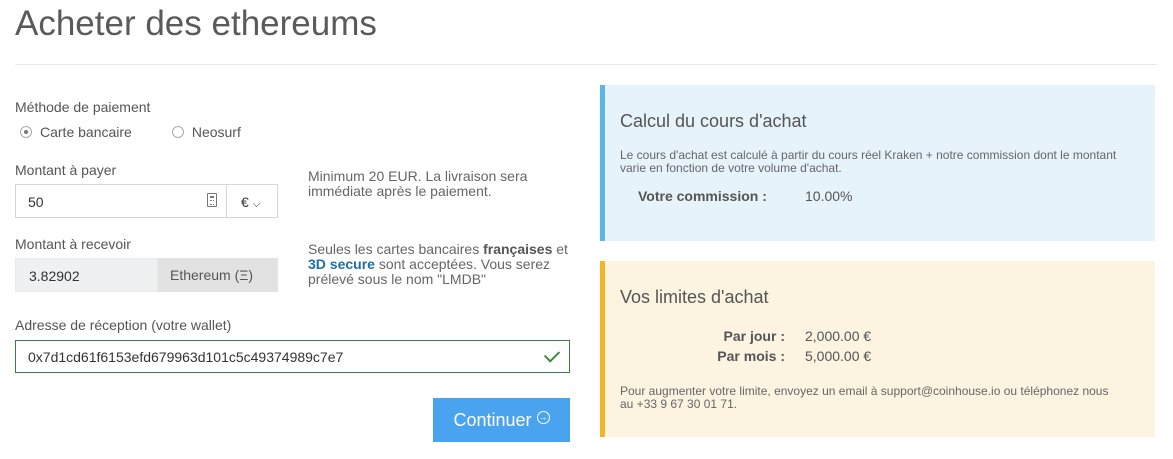 Image resolution: width=1173 pixels, height=459 pixels. Describe the element at coordinates (83, 107) in the screenshot. I see `payment-method-label: Méthode de paiement` at that location.